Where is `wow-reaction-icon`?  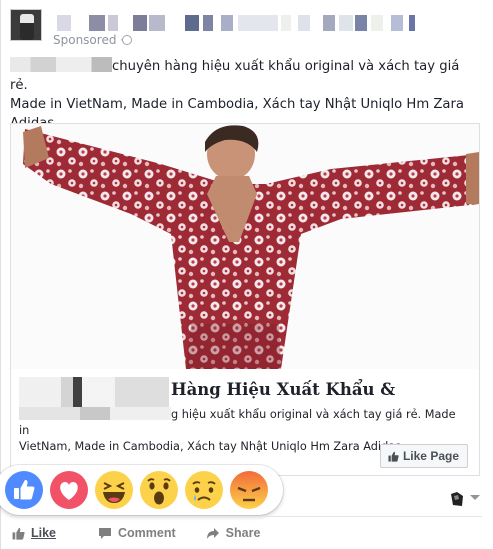
wow-reaction-icon is located at coordinates (159, 490).